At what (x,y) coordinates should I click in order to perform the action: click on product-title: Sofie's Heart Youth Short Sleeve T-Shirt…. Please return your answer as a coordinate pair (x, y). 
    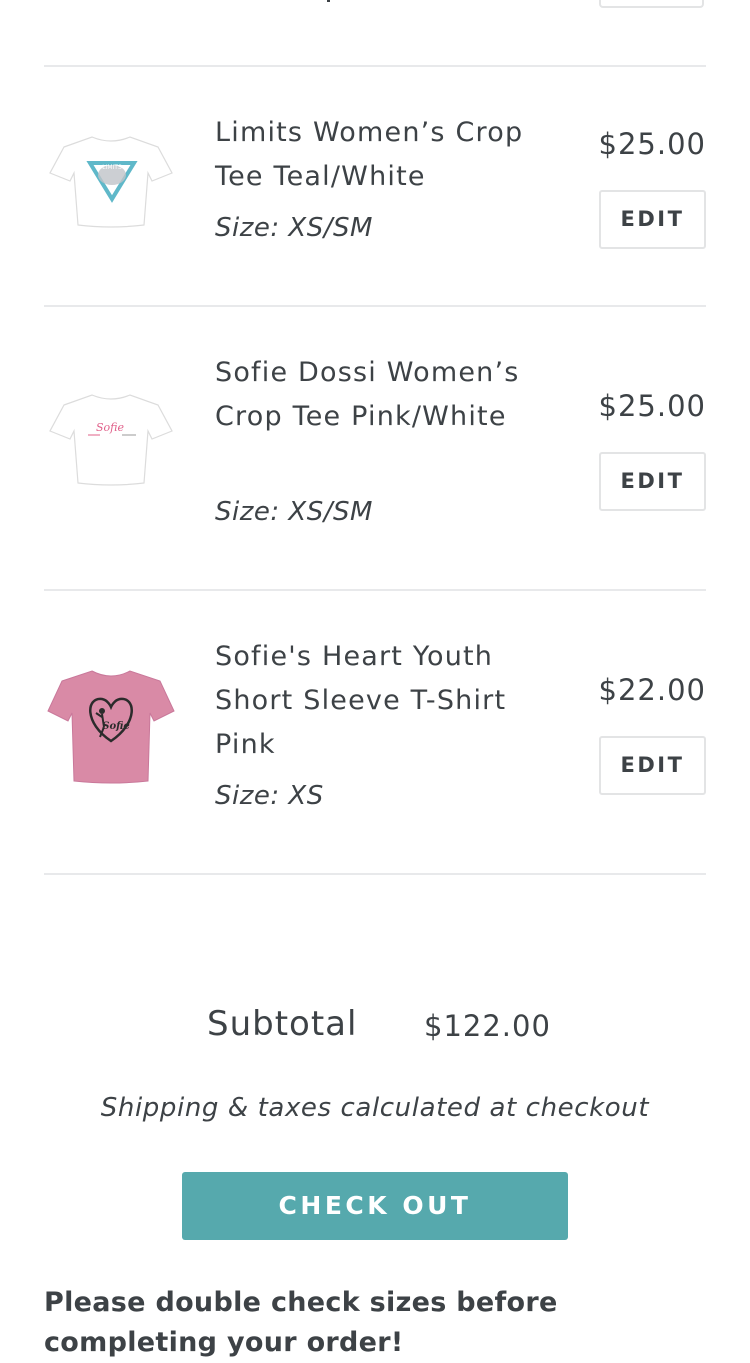
    Looking at the image, I should click on (380, 701).